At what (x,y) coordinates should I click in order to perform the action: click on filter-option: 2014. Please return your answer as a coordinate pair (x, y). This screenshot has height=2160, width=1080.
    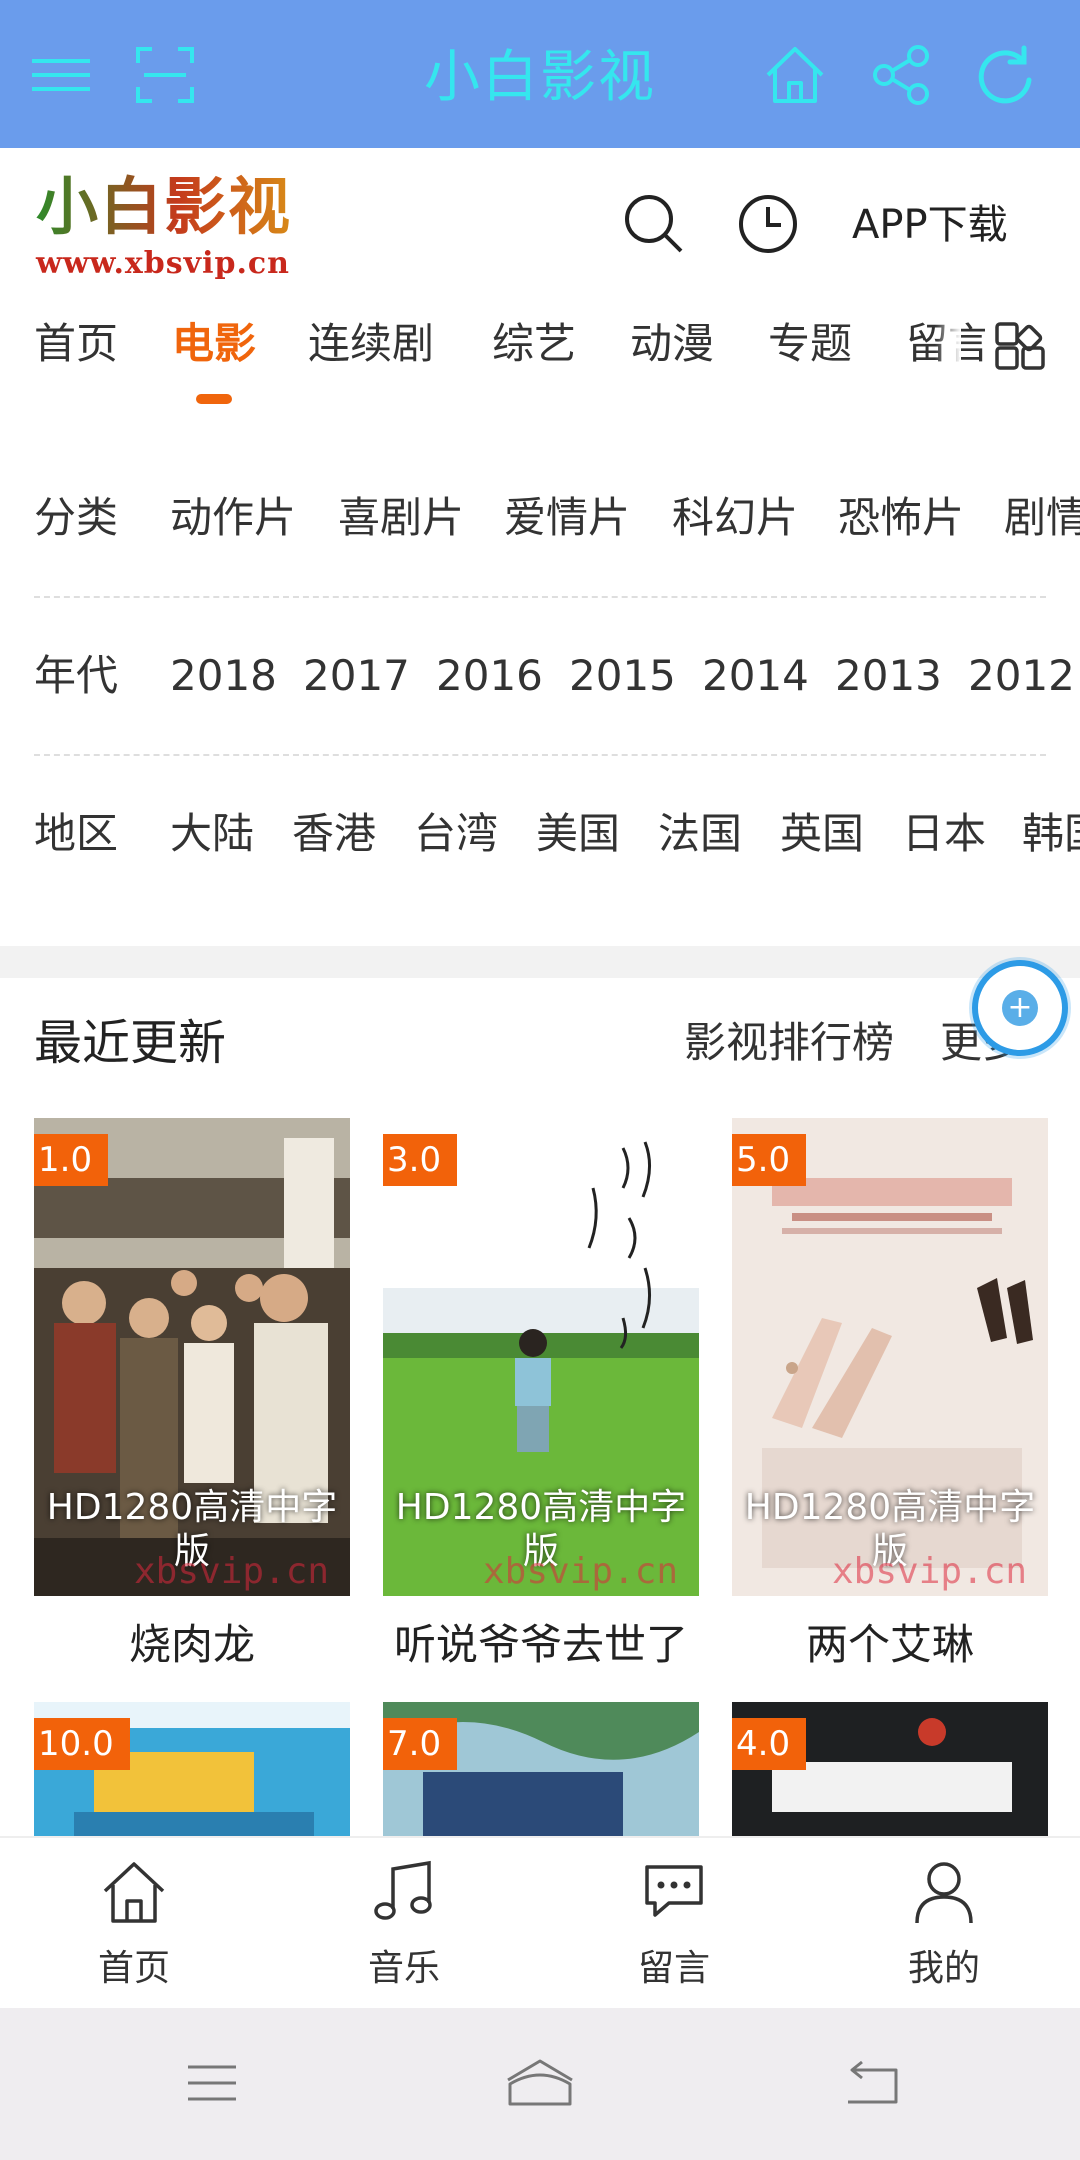
    Looking at the image, I should click on (755, 676).